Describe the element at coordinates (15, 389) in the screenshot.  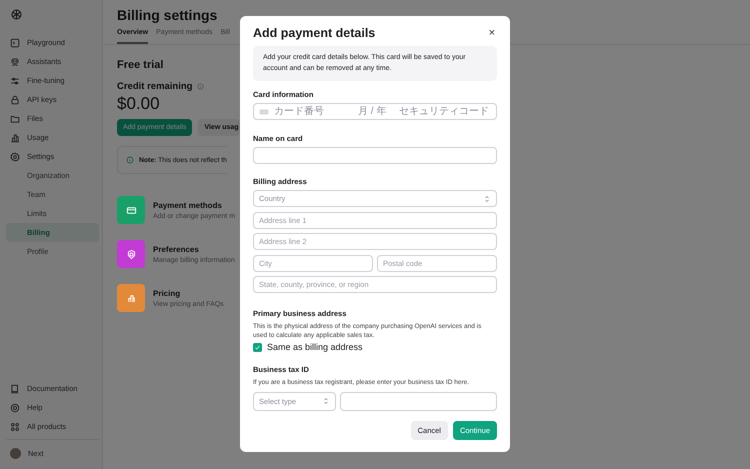
I see `book-icon` at that location.